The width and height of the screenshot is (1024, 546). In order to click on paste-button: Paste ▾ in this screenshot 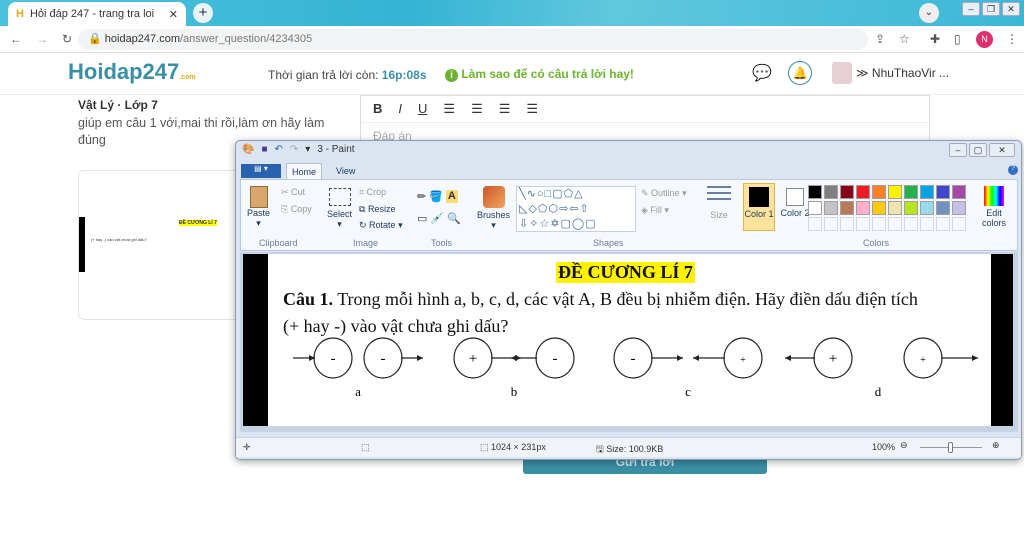, I will do `click(258, 207)`.